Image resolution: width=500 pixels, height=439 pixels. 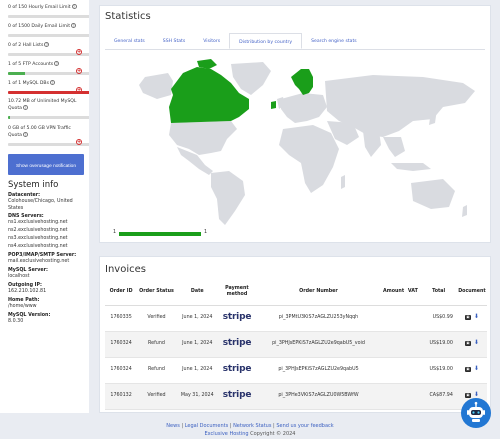 I want to click on footer-link-network-status: Network Status, so click(x=252, y=426).